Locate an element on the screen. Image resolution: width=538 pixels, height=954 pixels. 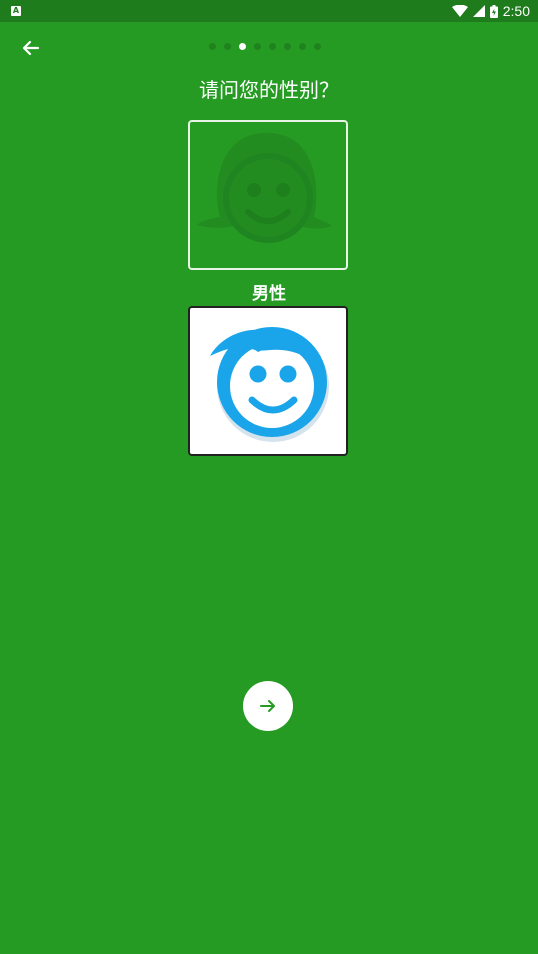
status-icons: 2:50 is located at coordinates (490, 11).